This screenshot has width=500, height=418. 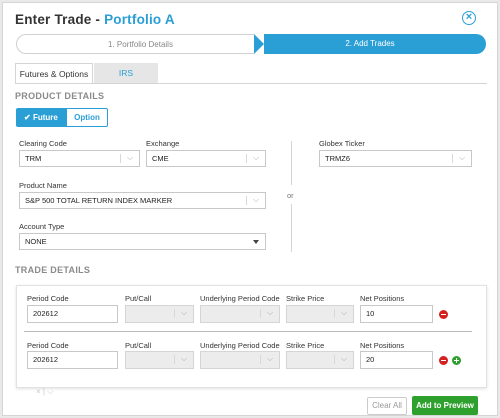 What do you see at coordinates (139, 19) in the screenshot?
I see `portfolio-name: Portfolio A` at bounding box center [139, 19].